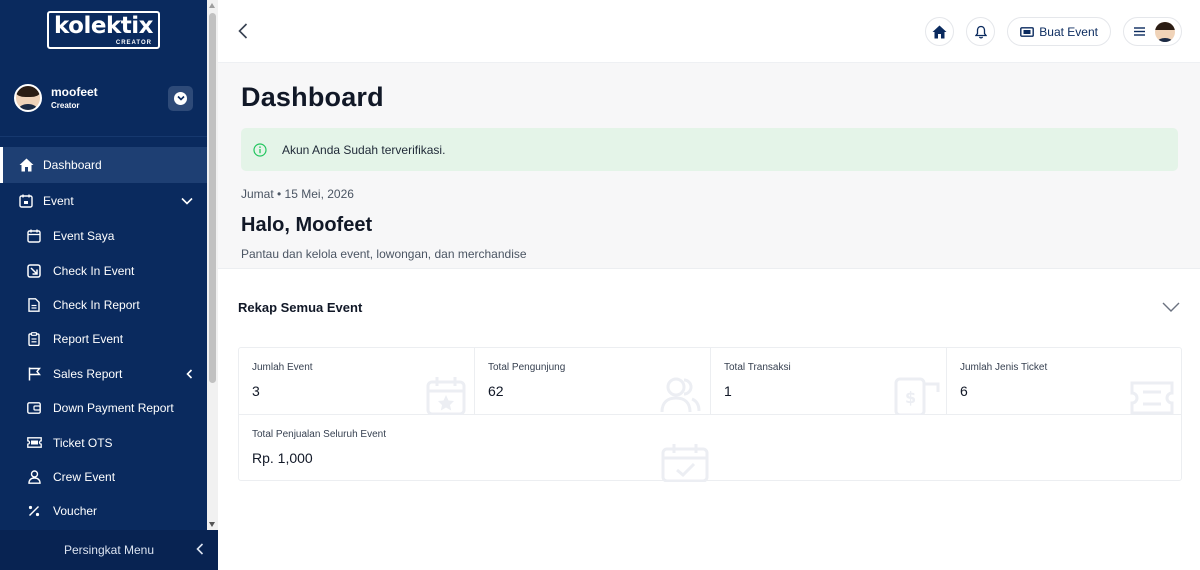 Image resolution: width=1200 pixels, height=570 pixels. I want to click on flag-icon, so click(34, 374).